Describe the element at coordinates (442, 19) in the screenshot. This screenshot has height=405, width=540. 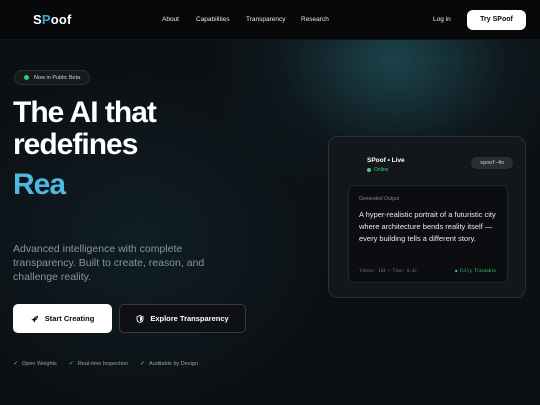
I see `login-link: Log in` at that location.